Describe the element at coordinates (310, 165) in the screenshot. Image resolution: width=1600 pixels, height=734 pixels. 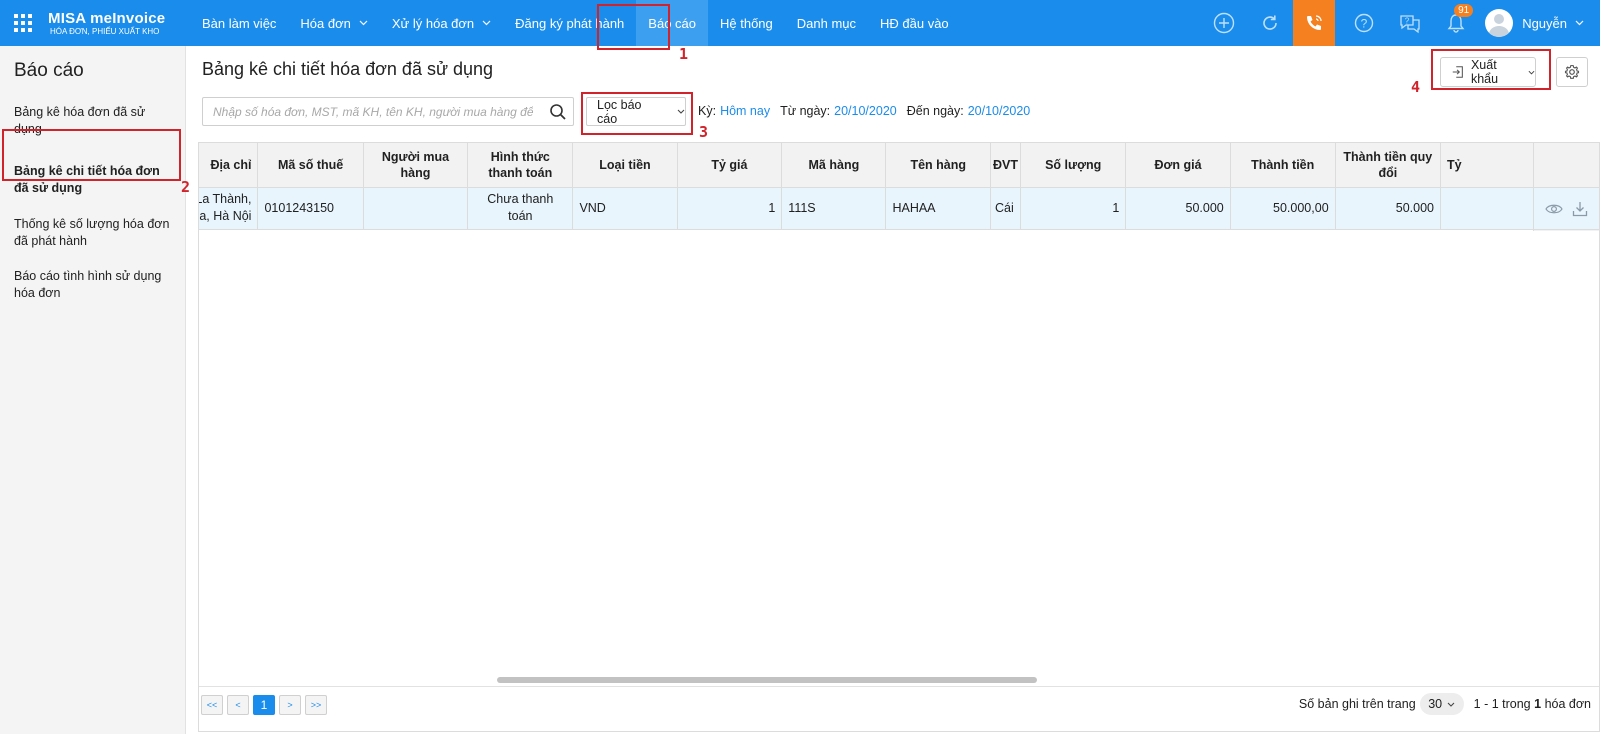
I see `col-header-ma-so-thue: Mã số thuế` at that location.